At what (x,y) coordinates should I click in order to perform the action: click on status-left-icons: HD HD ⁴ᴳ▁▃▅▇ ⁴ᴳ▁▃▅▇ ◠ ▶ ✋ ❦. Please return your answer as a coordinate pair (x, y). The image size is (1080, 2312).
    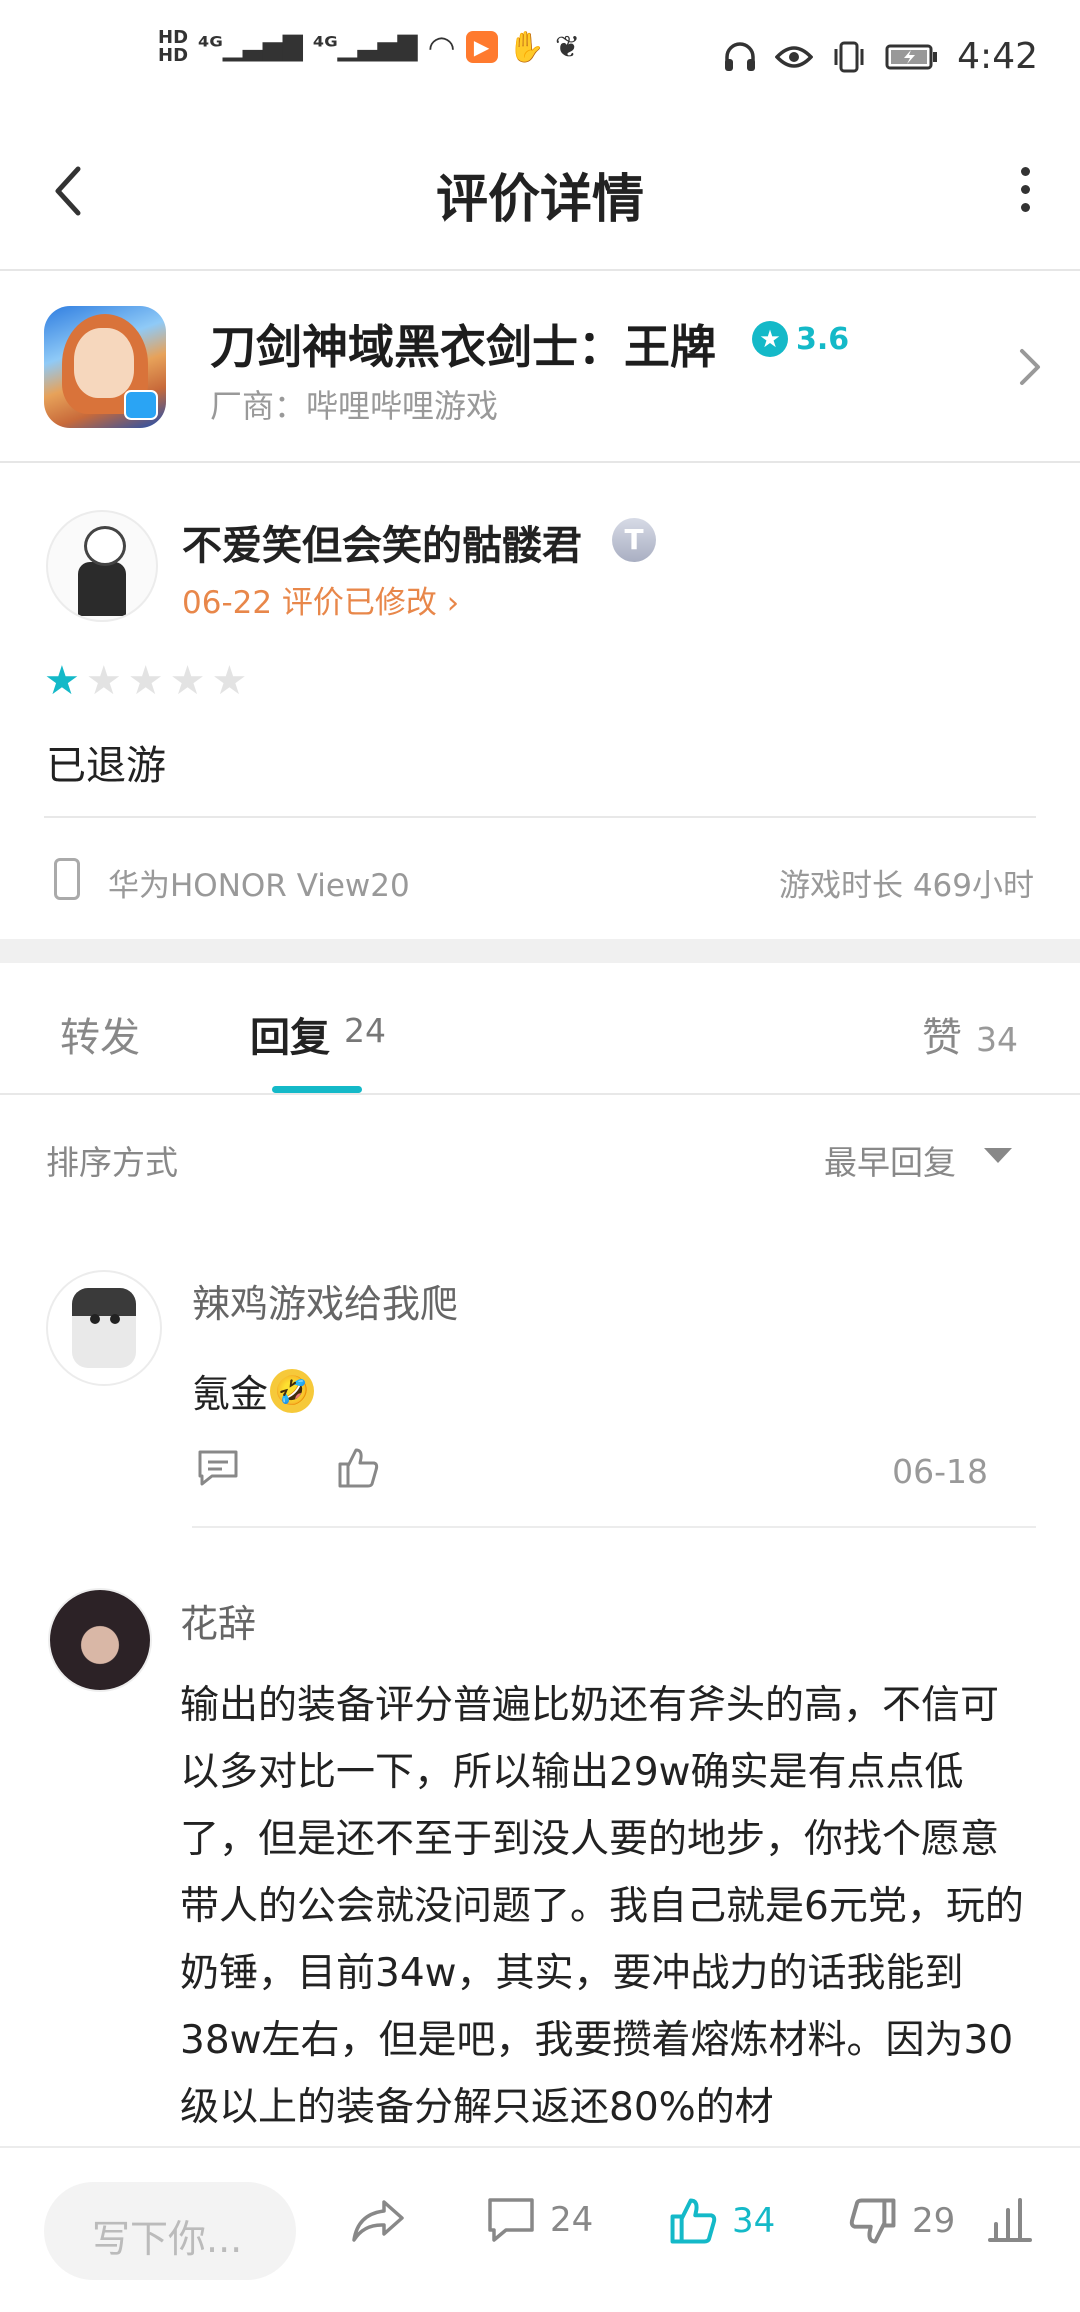
    Looking at the image, I should click on (369, 47).